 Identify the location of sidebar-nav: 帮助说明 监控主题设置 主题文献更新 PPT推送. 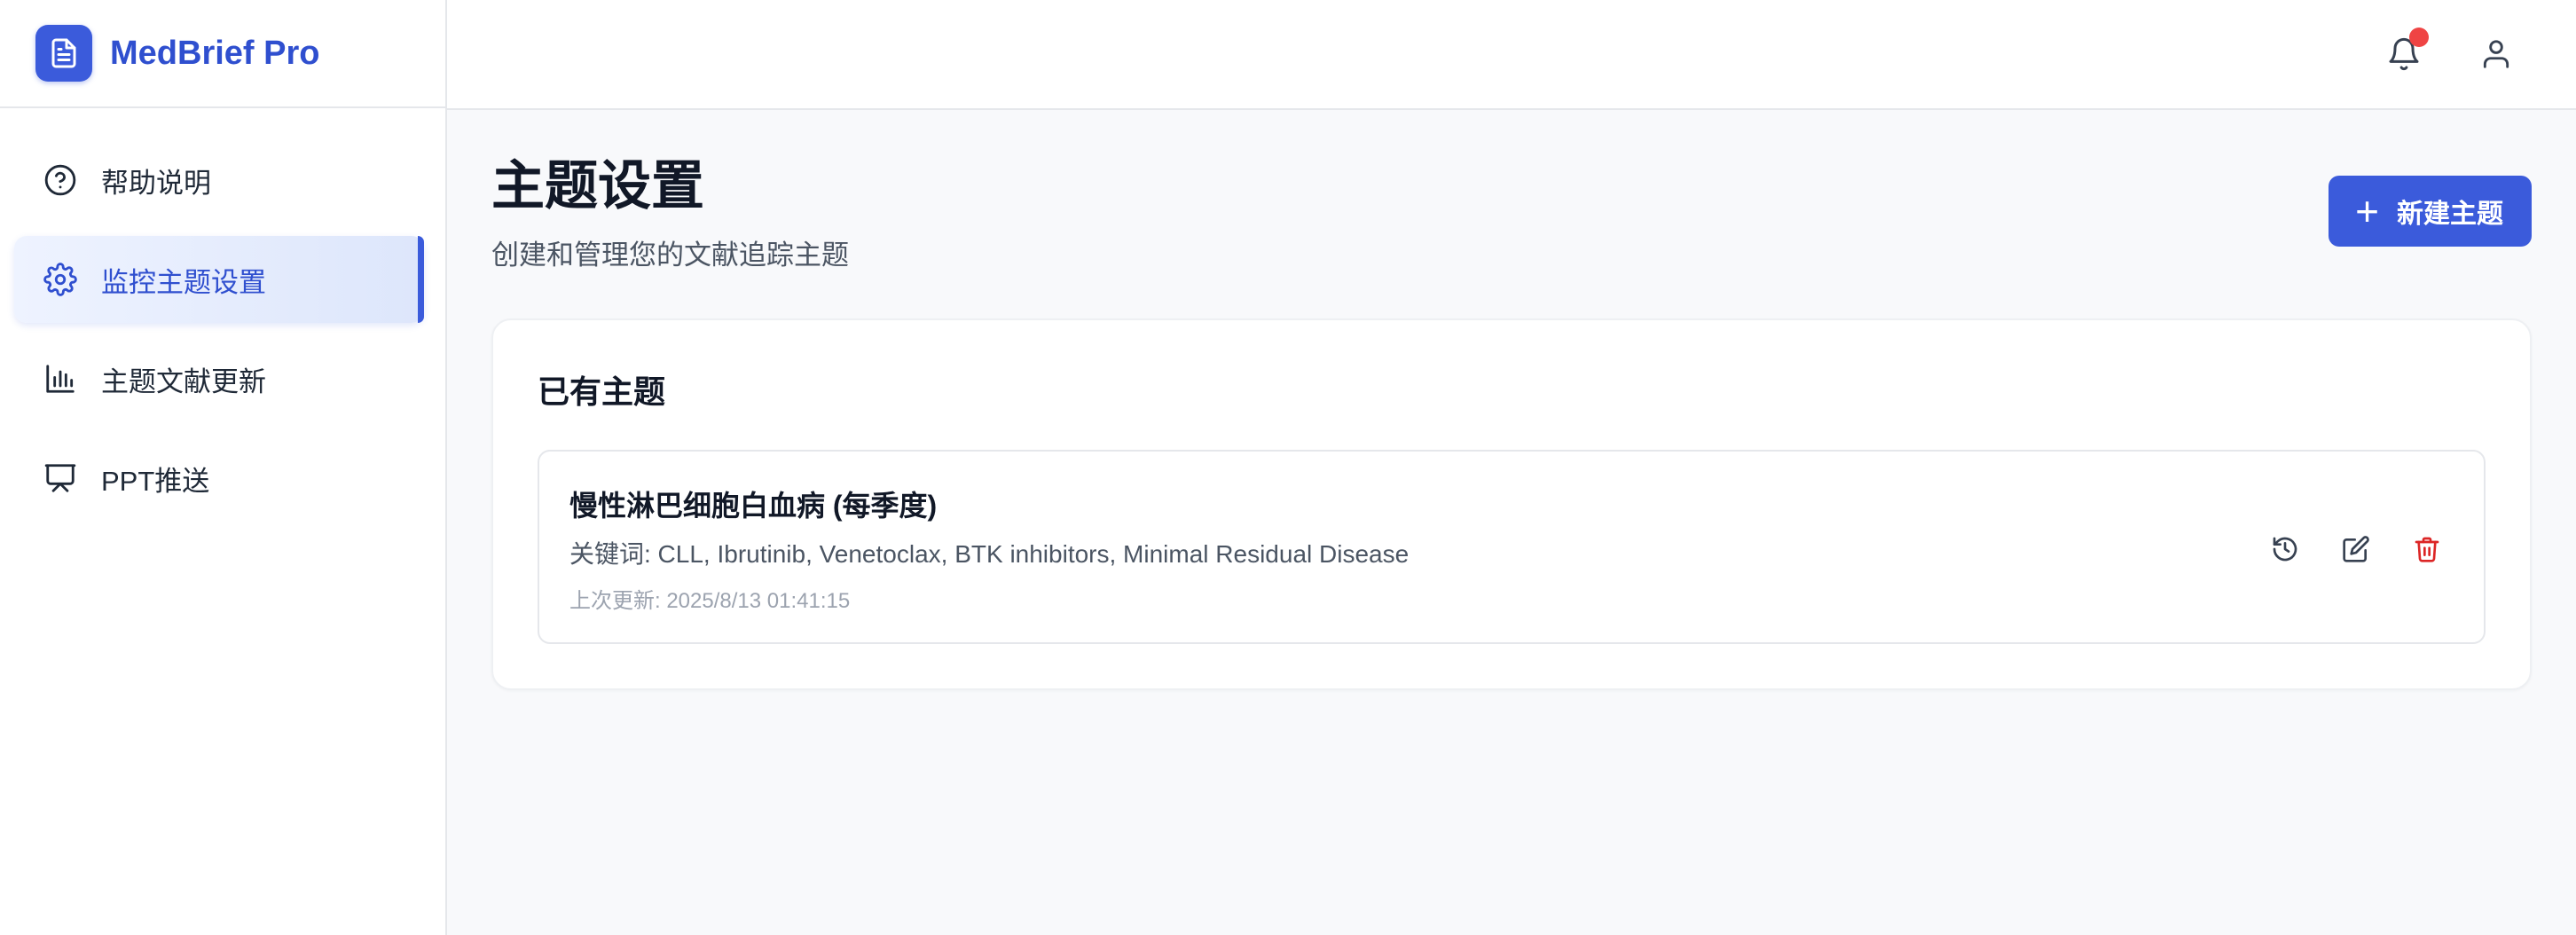
(222, 315).